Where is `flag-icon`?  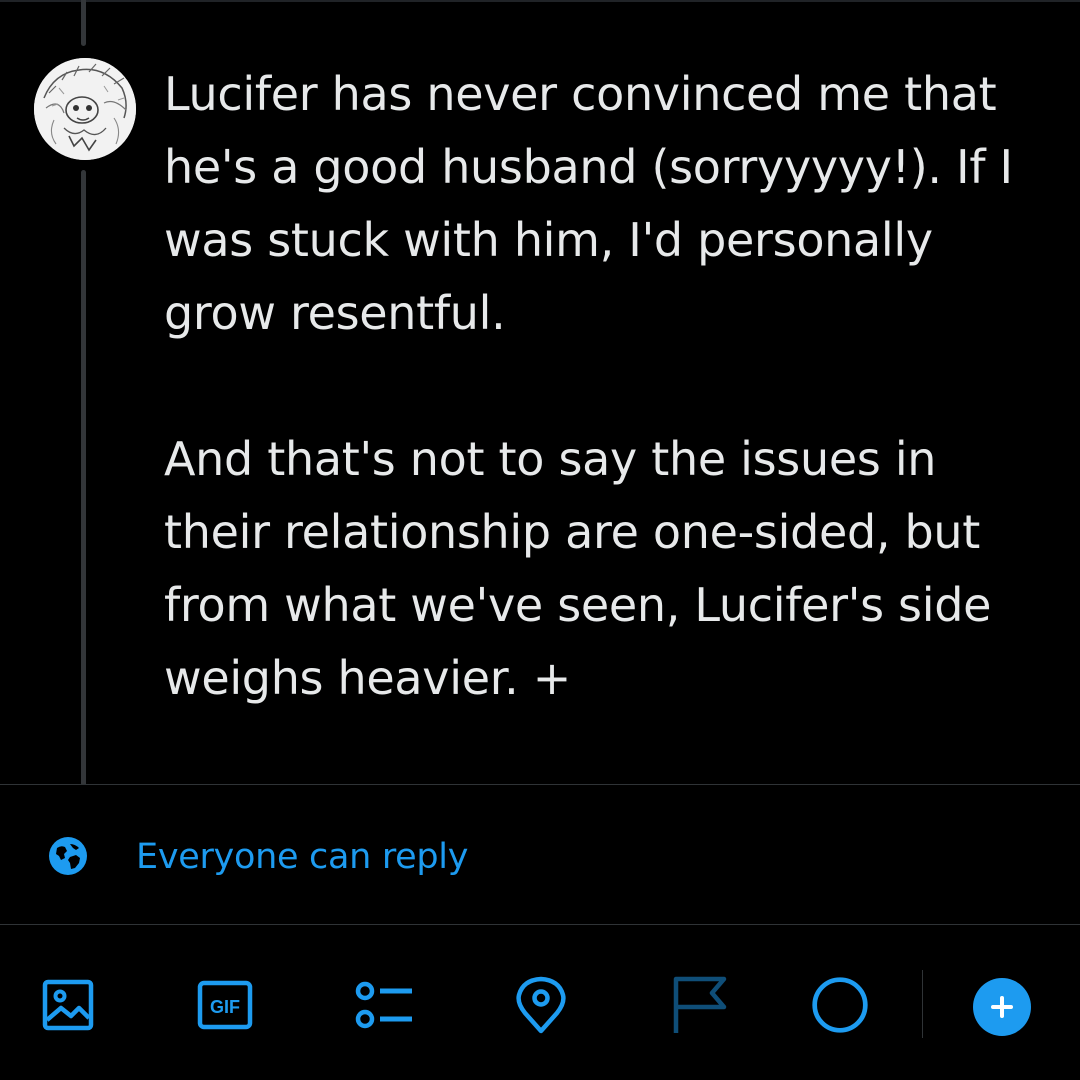
flag-icon is located at coordinates (700, 1004).